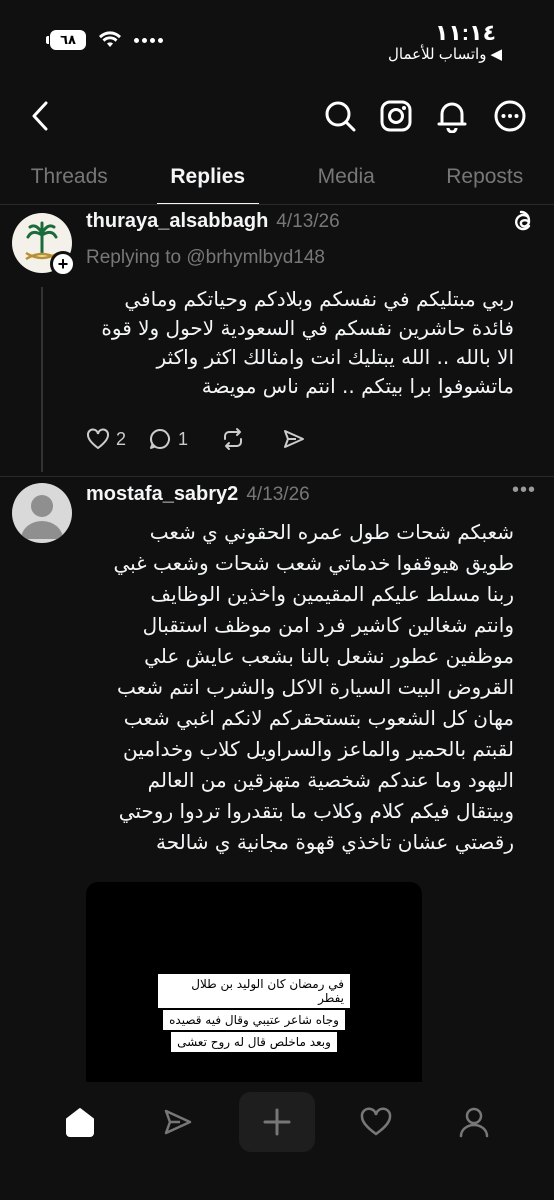 The width and height of the screenshot is (554, 1200). What do you see at coordinates (313, 563) in the screenshot?
I see `post-line: طويق هيوقفوا خدماتي شعب شحات وشعب غبي` at bounding box center [313, 563].